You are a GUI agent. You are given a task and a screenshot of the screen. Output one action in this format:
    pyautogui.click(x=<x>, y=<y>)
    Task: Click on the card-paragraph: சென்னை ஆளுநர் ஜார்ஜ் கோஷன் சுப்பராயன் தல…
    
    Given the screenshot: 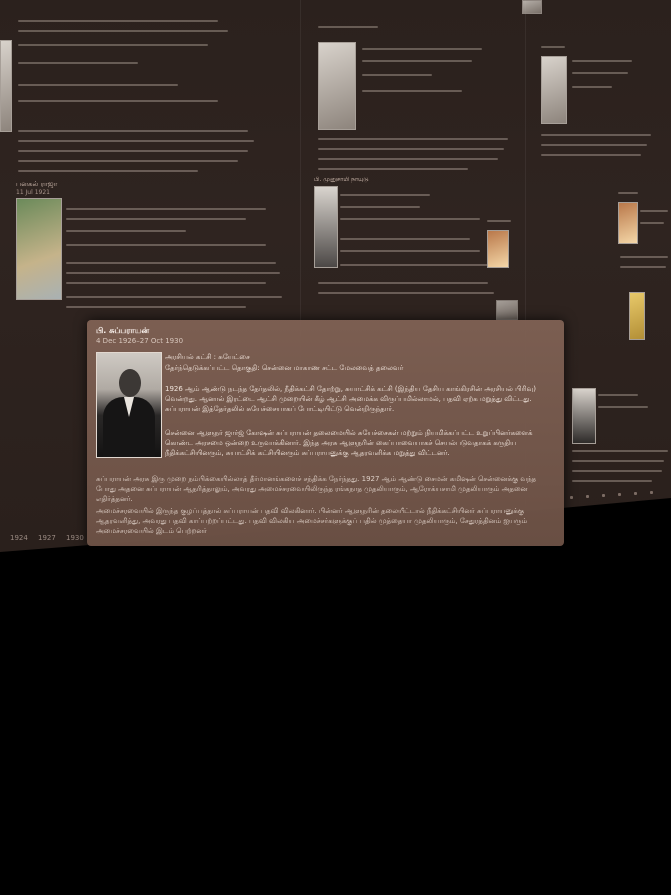 What is the action you would take?
    pyautogui.click(x=349, y=443)
    